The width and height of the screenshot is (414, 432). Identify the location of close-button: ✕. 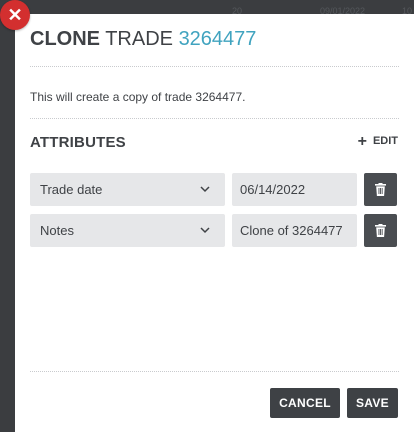
(15, 15).